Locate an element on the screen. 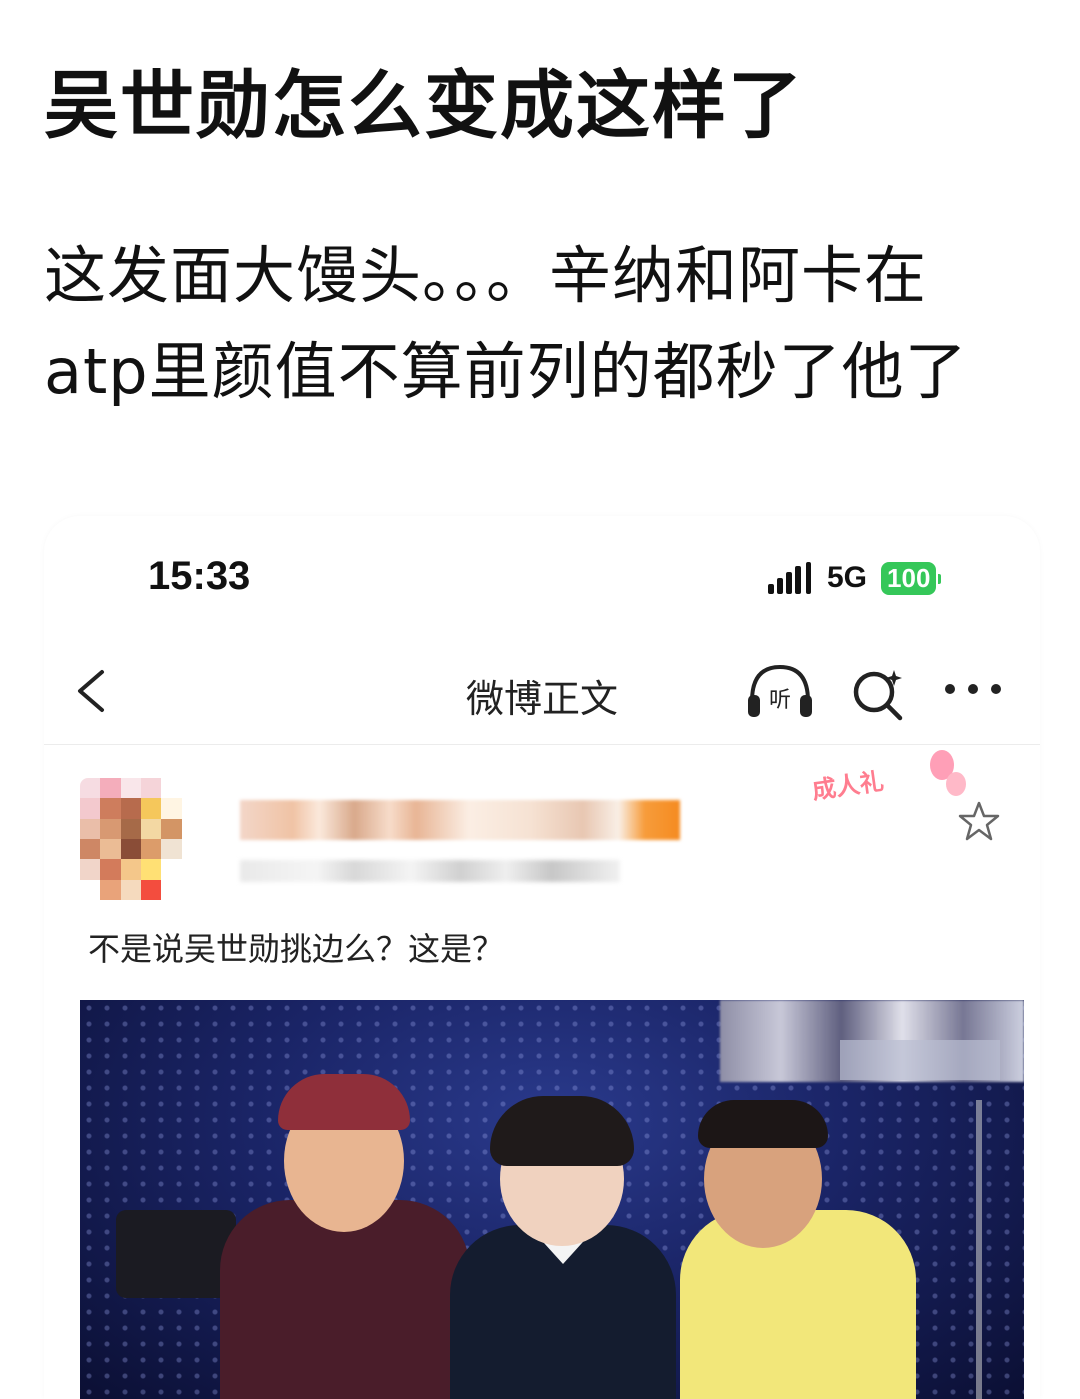 This screenshot has width=1080, height=1399. more-dots-icon is located at coordinates (973, 689).